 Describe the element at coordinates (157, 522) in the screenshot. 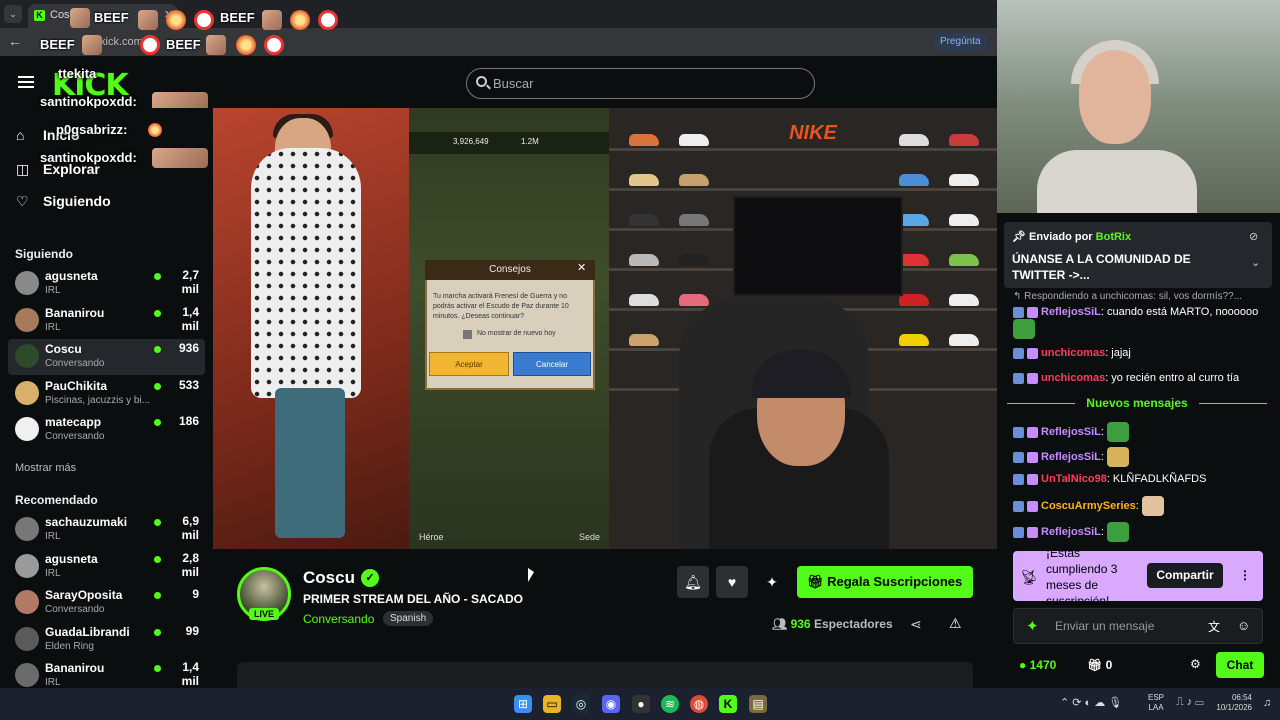

I see `live-dot-icon` at that location.